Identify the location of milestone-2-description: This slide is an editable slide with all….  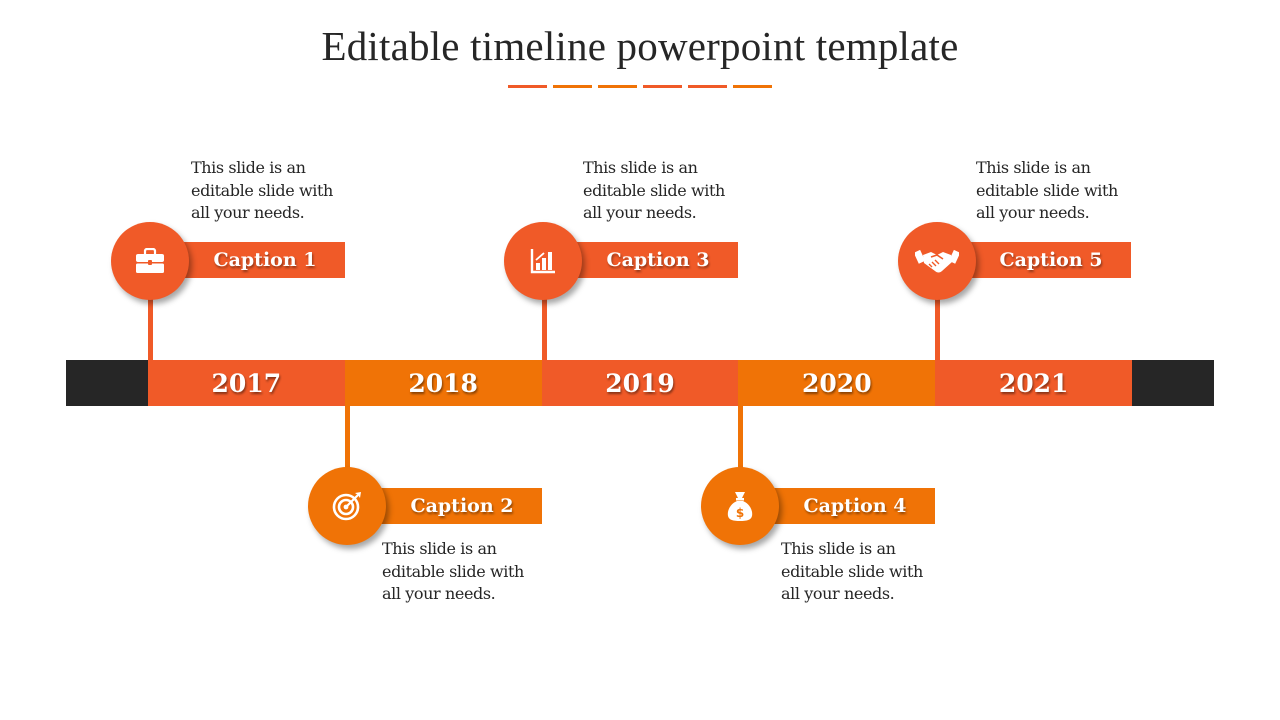
(453, 571).